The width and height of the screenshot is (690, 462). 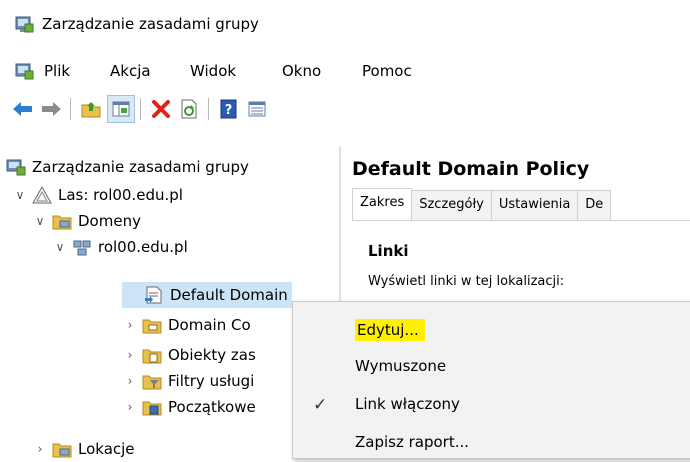 I want to click on context-item-label: Link włączony, so click(x=407, y=404).